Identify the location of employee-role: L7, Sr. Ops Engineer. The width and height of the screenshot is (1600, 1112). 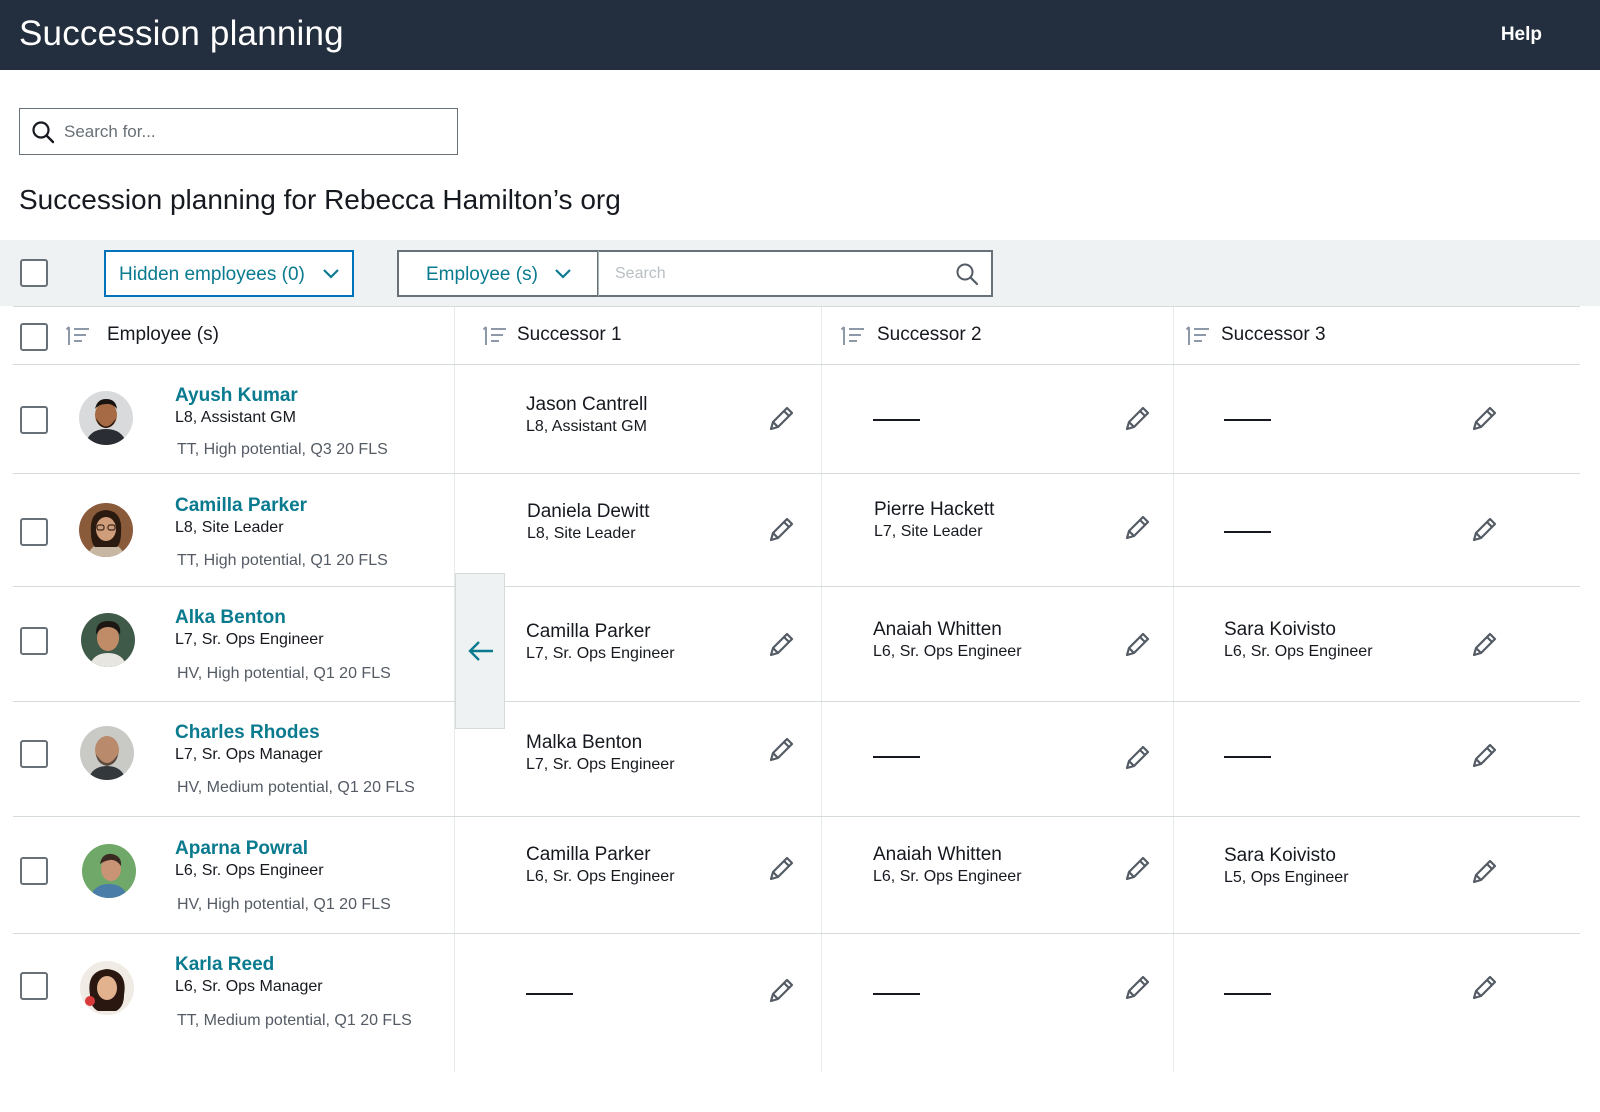
(249, 639).